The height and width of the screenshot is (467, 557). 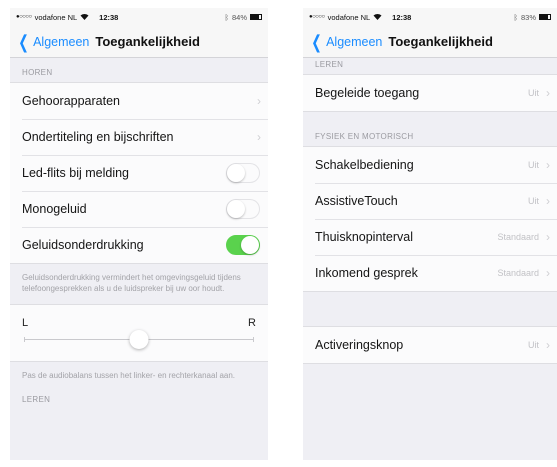 What do you see at coordinates (98, 137) in the screenshot?
I see `row-label: Ondertiteling en bijschriften` at bounding box center [98, 137].